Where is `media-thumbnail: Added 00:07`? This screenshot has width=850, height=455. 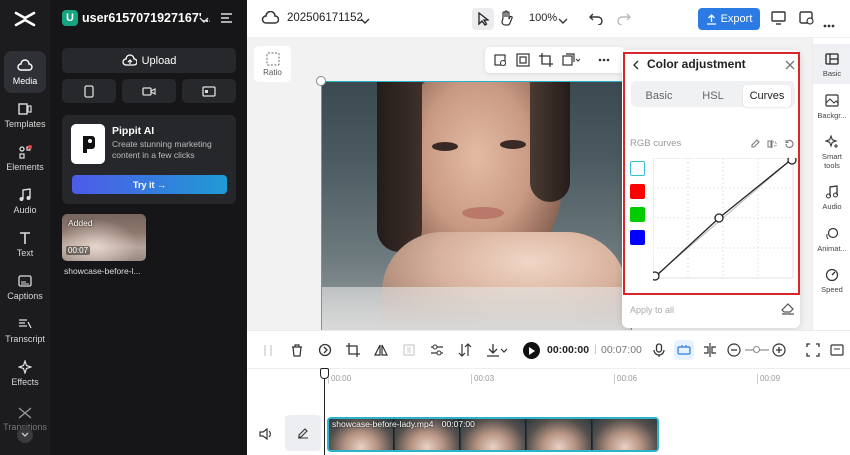
media-thumbnail: Added 00:07 is located at coordinates (104, 237).